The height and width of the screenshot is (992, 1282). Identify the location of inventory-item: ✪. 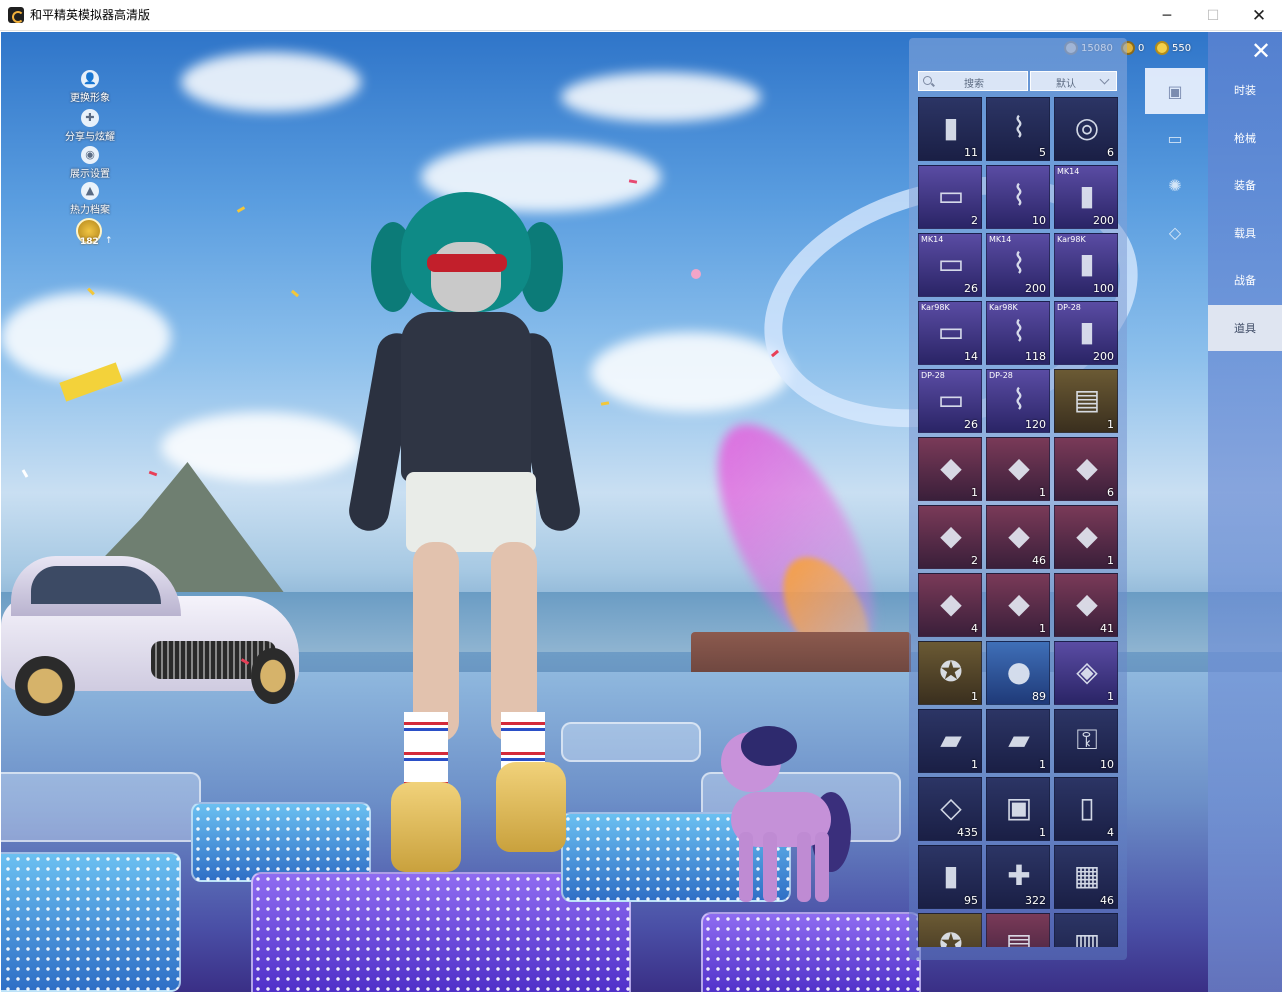
(950, 930).